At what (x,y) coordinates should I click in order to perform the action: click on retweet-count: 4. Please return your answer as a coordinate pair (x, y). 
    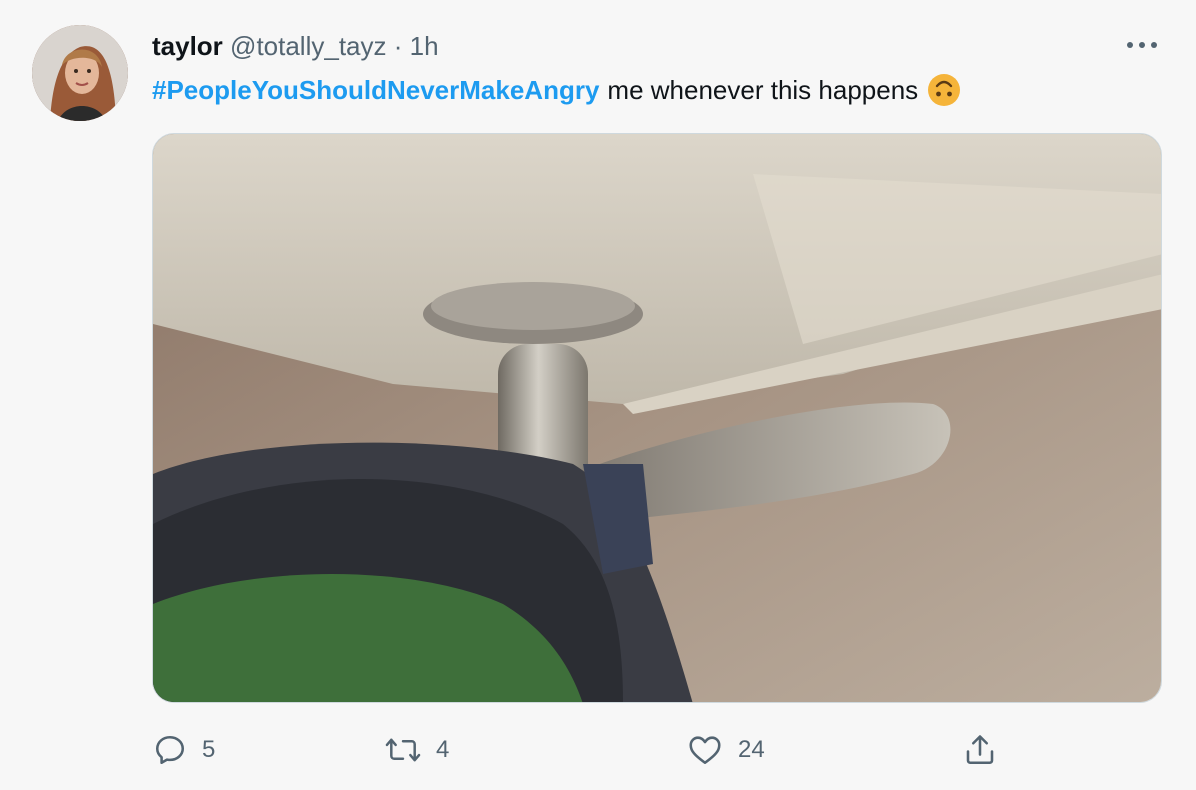
    Looking at the image, I should click on (443, 749).